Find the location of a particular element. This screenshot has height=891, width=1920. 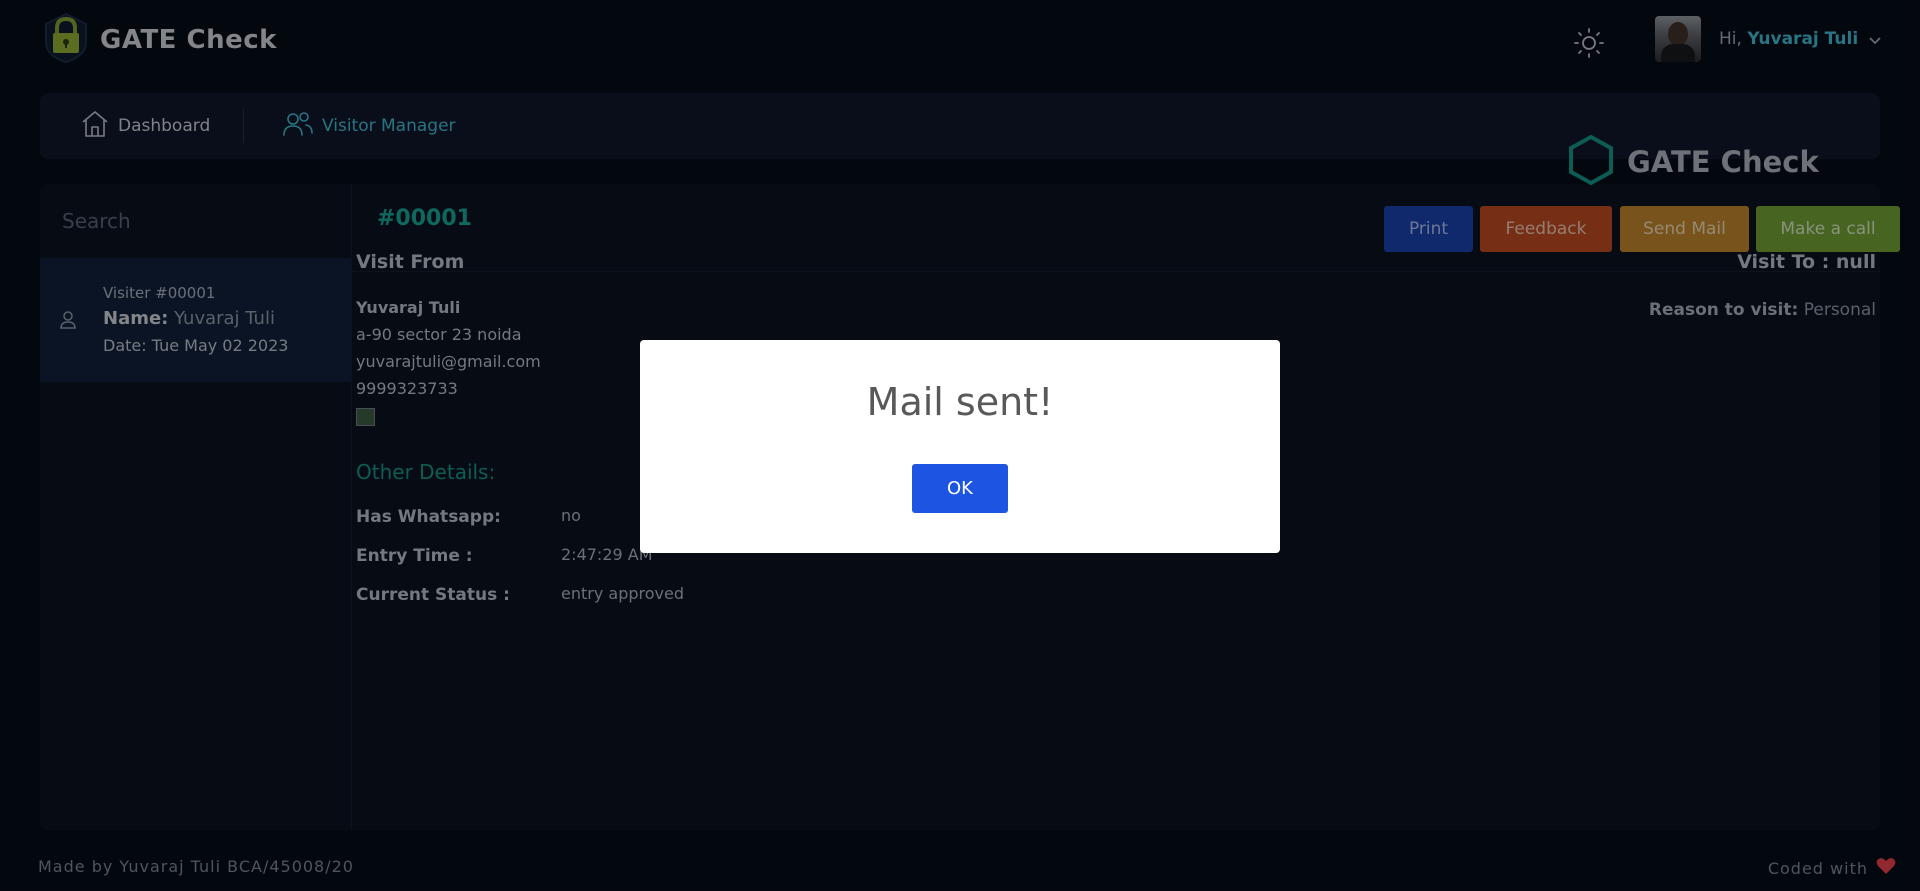

mail-sent-dialog: Mail sent! OK is located at coordinates (960, 446).